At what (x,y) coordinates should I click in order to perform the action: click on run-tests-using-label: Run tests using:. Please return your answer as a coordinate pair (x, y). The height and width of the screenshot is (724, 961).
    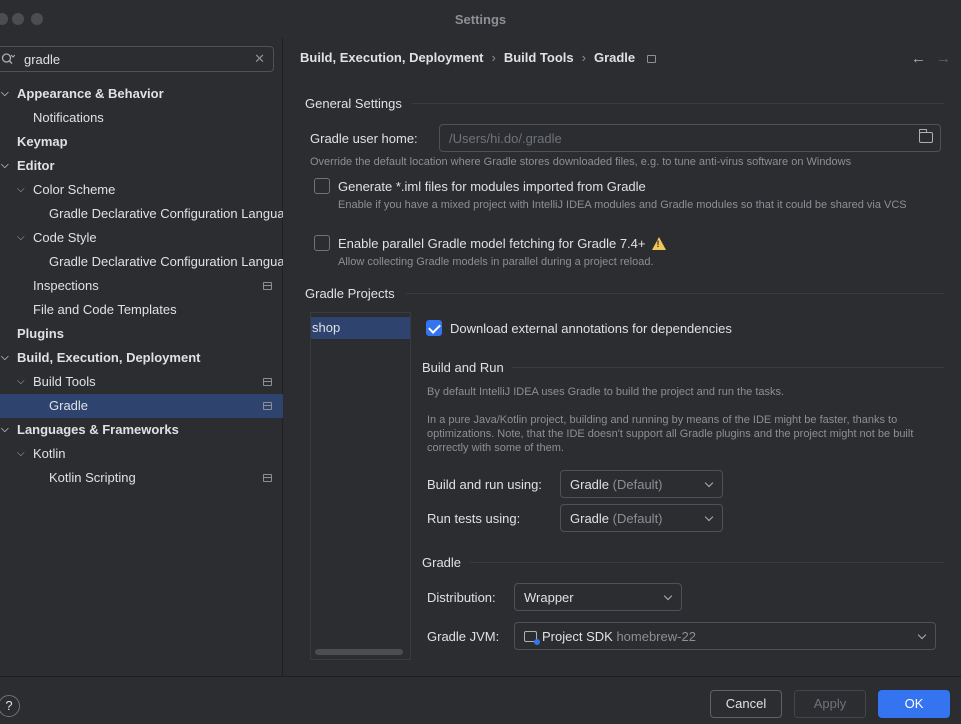
    Looking at the image, I should click on (474, 518).